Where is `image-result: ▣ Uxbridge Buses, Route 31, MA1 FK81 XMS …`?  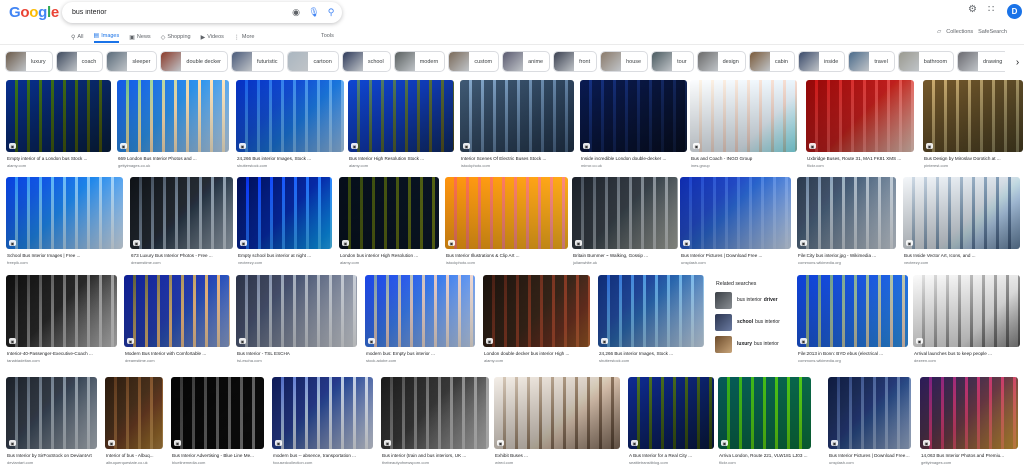
image-result: ▣ Uxbridge Buses, Route 31, MA1 FK81 XMS … is located at coordinates (860, 127).